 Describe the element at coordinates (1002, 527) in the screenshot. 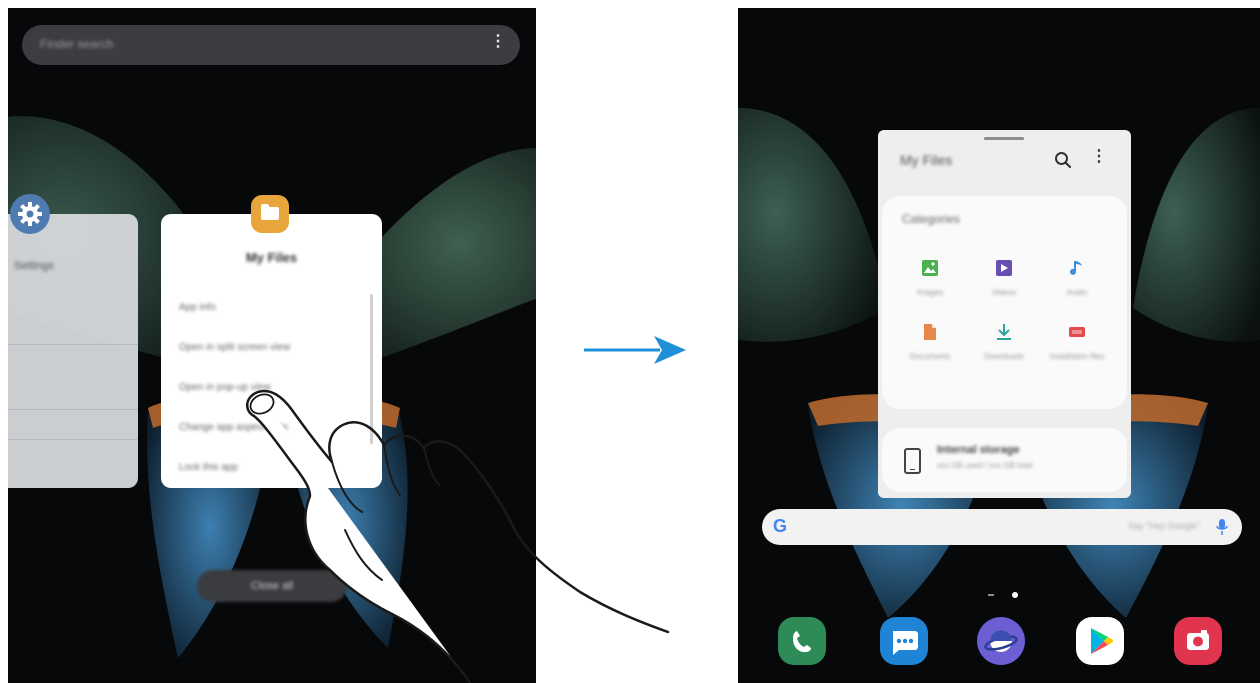

I see `google-search-bar: G Say "Hey Google"` at that location.